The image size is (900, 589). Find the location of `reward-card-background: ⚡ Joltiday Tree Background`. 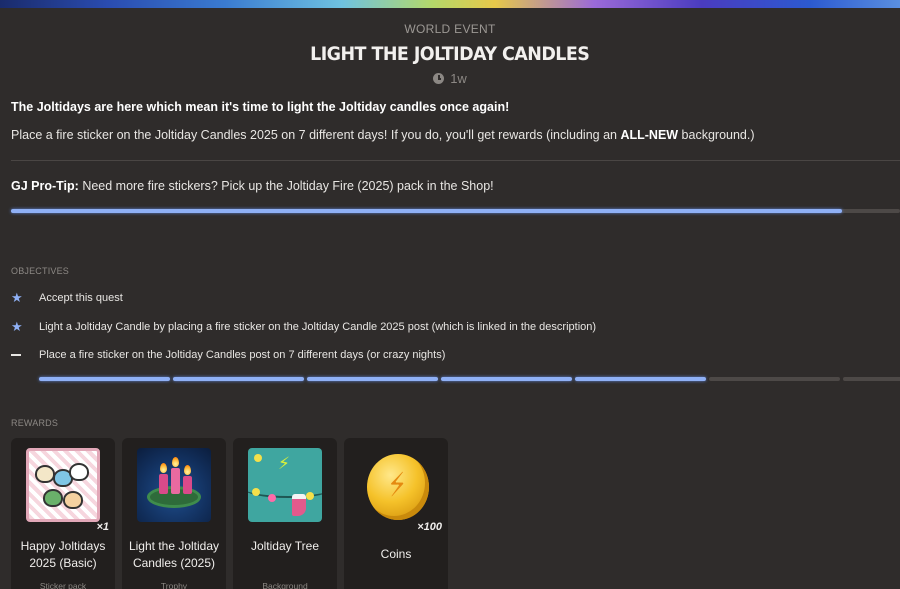

reward-card-background: ⚡ Joltiday Tree Background is located at coordinates (285, 513).